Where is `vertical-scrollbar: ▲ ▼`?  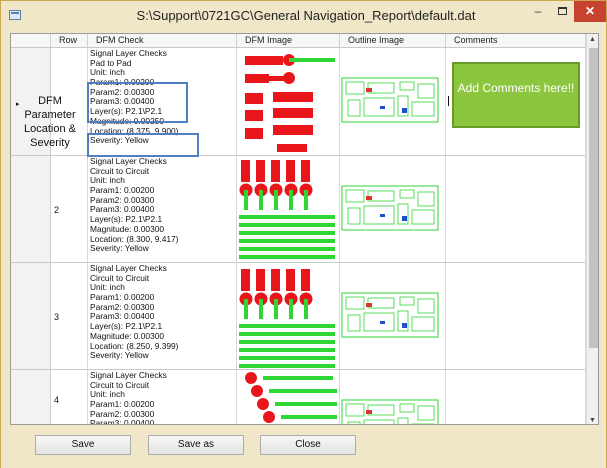 vertical-scrollbar: ▲ ▼ is located at coordinates (592, 229).